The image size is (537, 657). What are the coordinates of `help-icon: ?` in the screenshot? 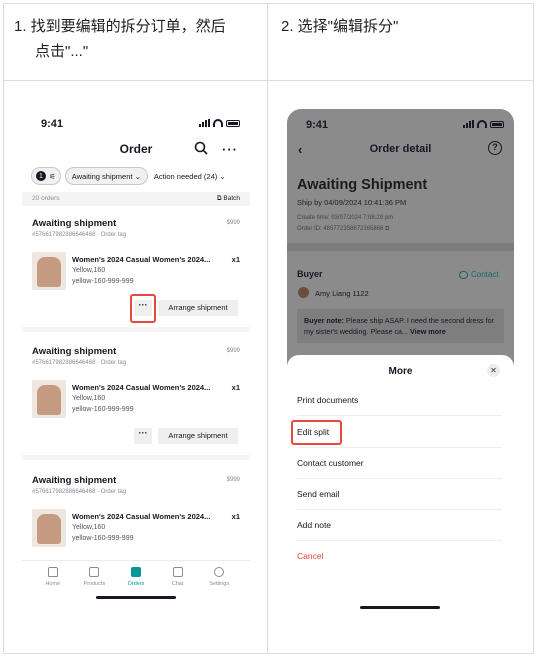 It's located at (495, 148).